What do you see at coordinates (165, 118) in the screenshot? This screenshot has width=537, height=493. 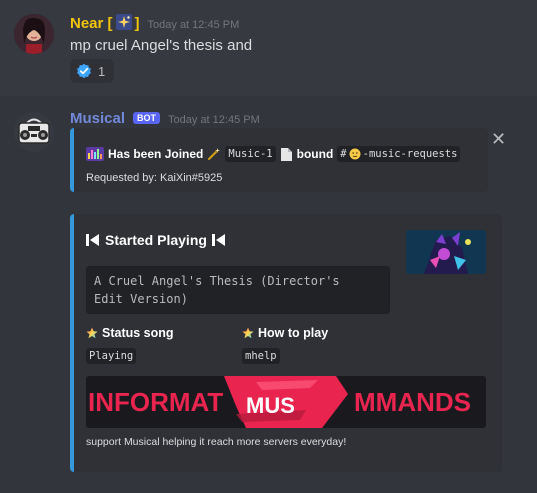 I see `author-line: Musical BOT Today at 12:45 PM` at bounding box center [165, 118].